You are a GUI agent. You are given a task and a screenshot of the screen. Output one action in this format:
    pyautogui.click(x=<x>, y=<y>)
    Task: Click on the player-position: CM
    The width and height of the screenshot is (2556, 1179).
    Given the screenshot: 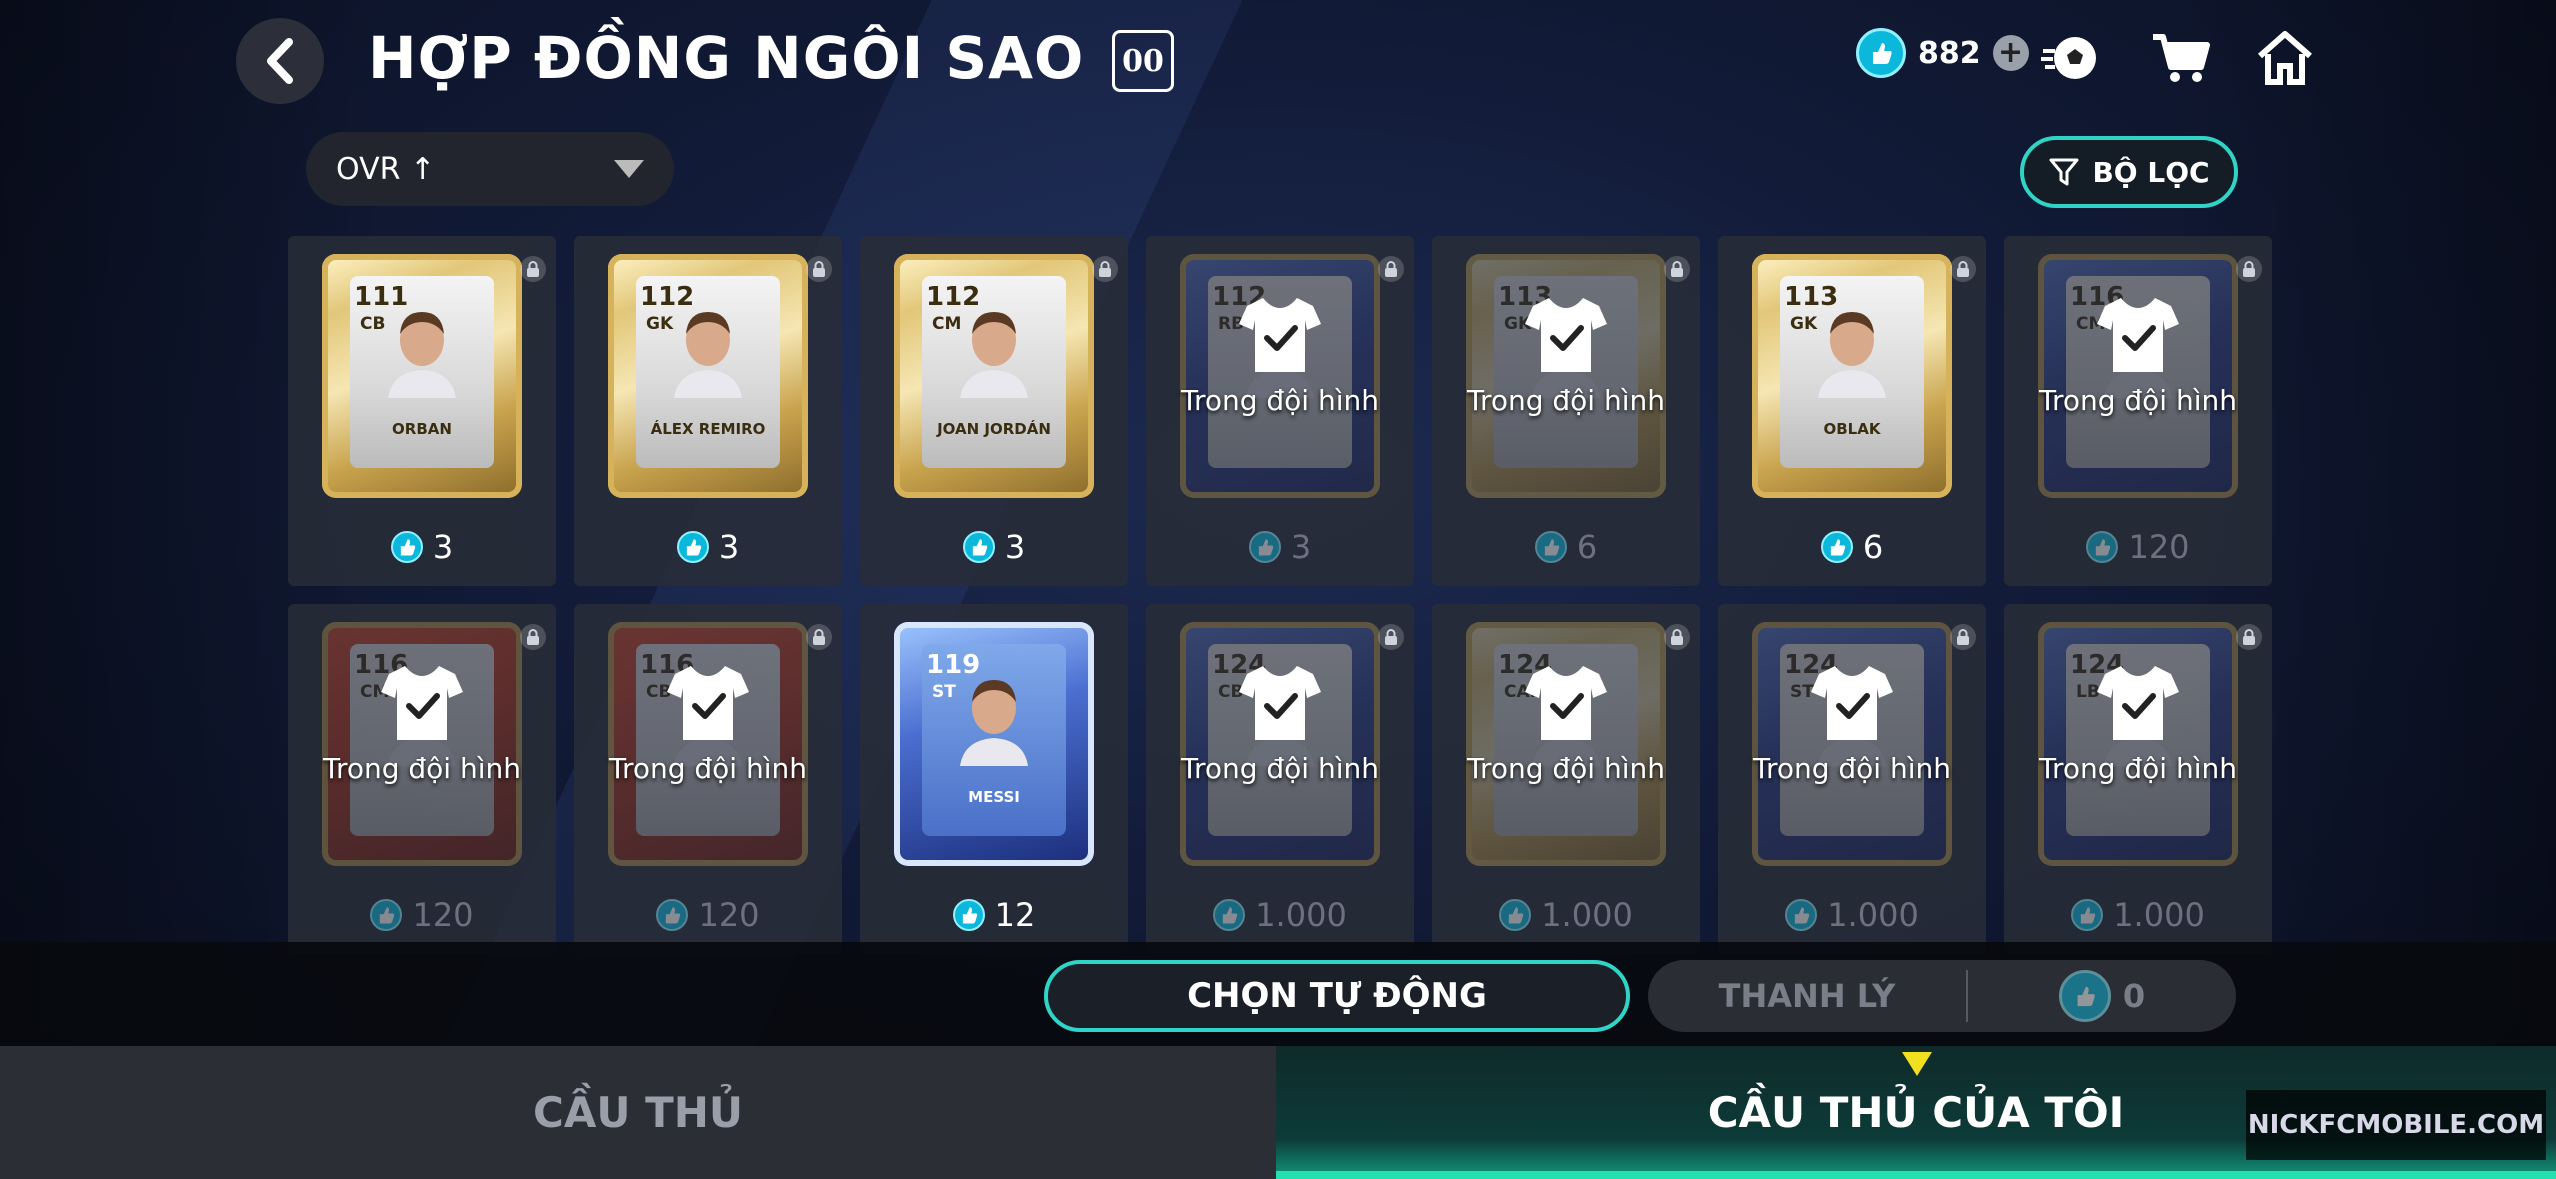 What is the action you would take?
    pyautogui.click(x=947, y=324)
    